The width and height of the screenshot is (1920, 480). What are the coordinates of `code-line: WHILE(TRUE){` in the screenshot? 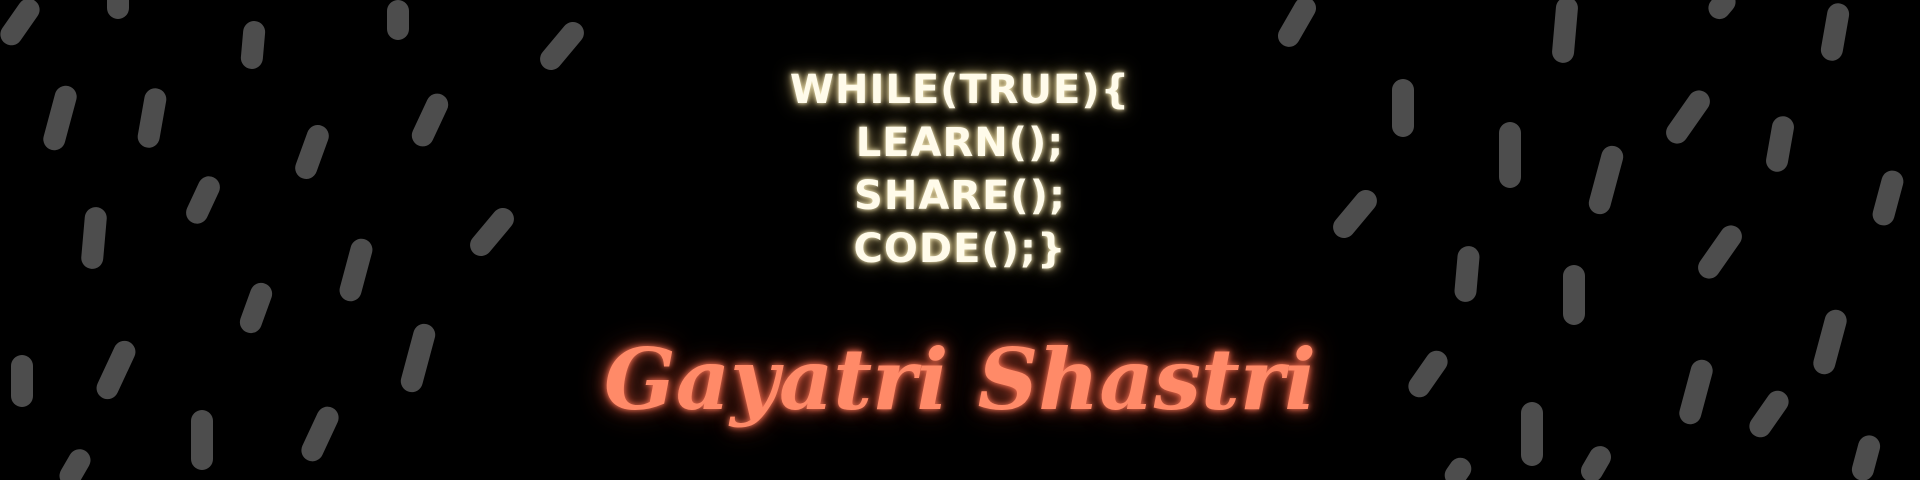 It's located at (960, 90).